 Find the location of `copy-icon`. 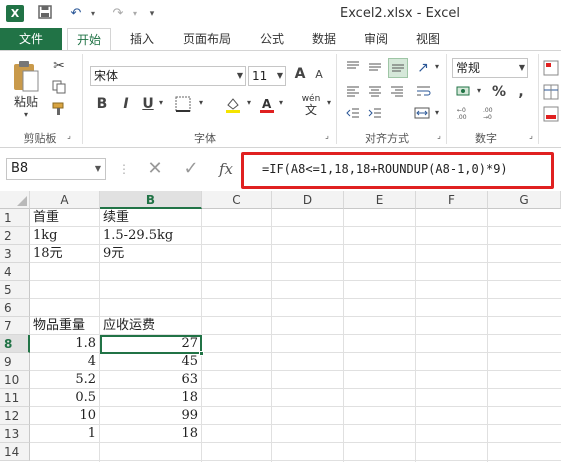

copy-icon is located at coordinates (59, 89).